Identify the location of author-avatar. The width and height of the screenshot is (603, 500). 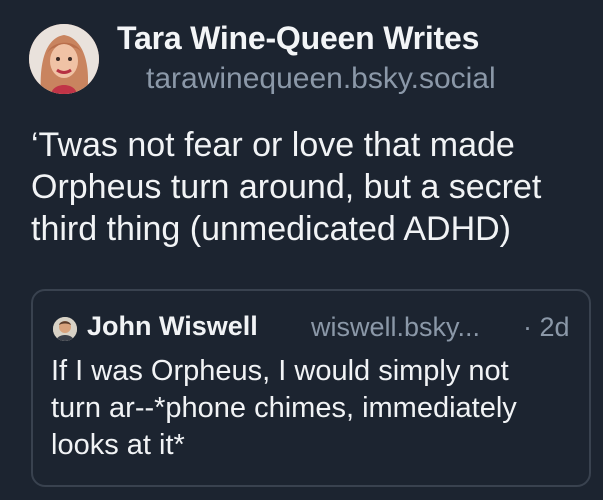
(64, 59).